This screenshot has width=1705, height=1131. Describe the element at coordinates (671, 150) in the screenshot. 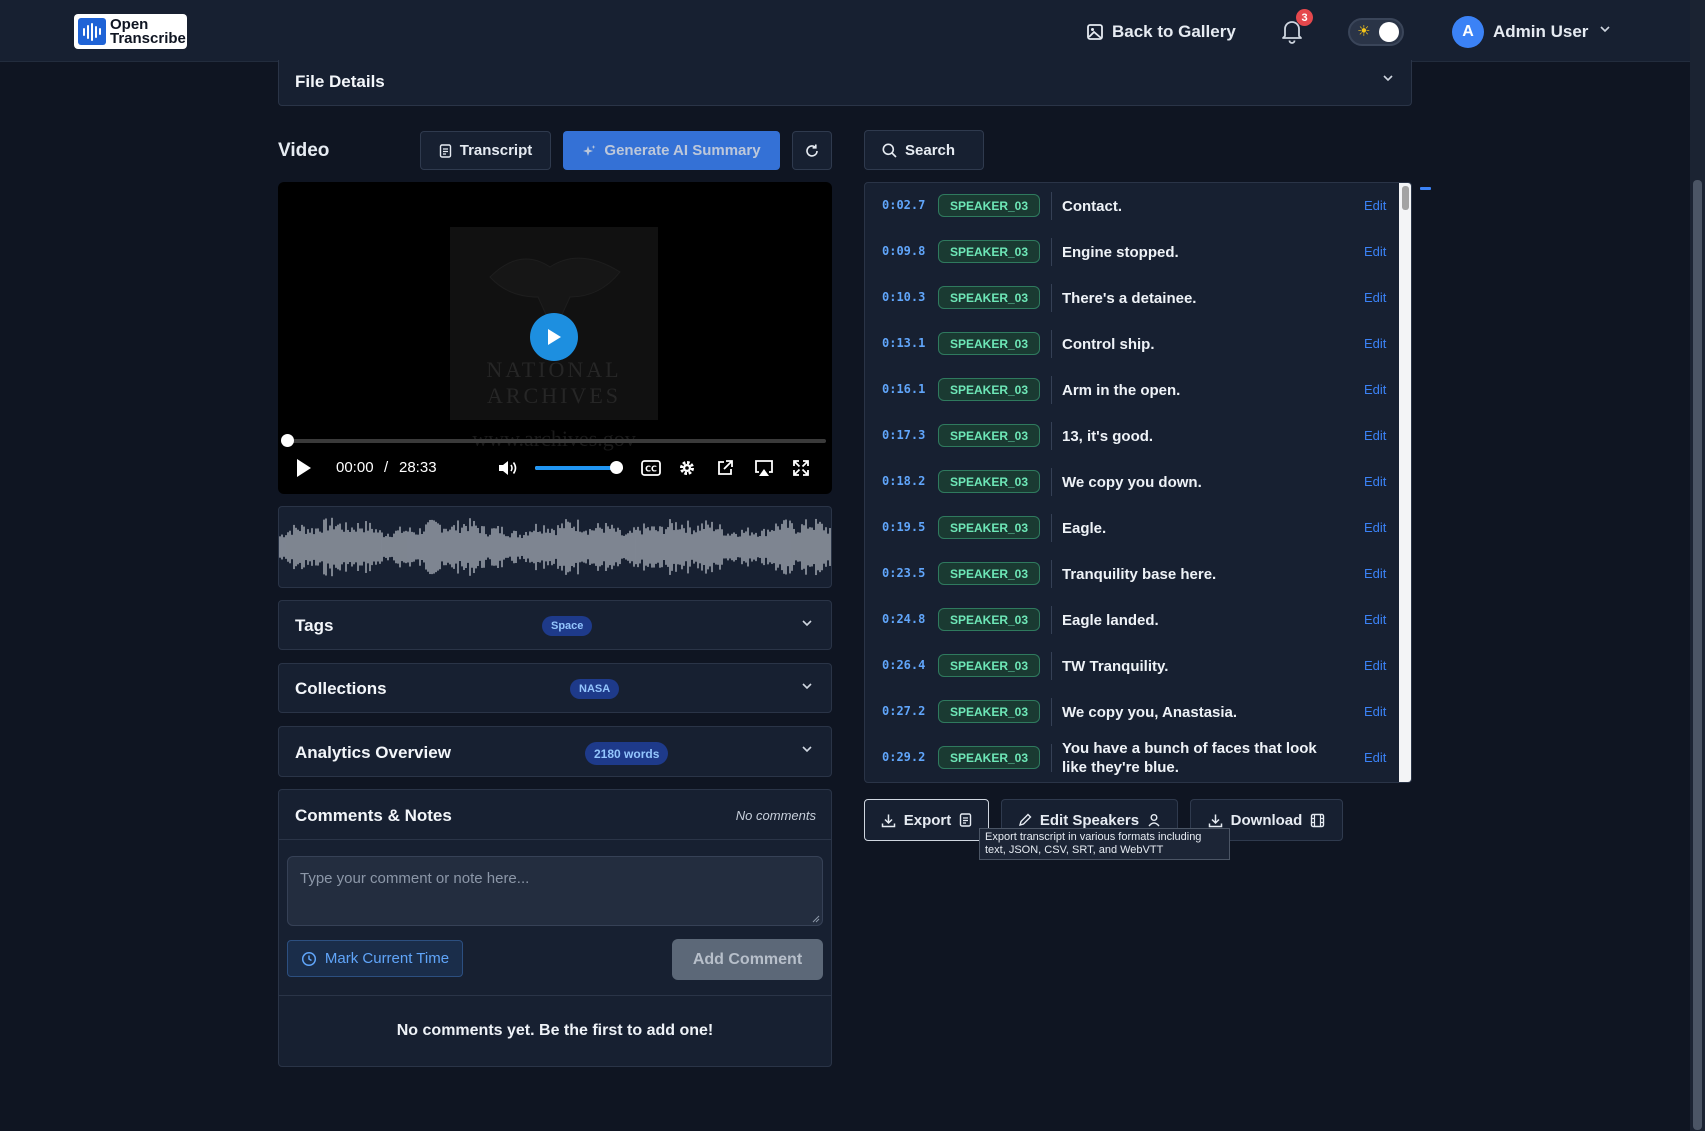

I see `generate-ai-summary-button: Generate AI Summary` at that location.